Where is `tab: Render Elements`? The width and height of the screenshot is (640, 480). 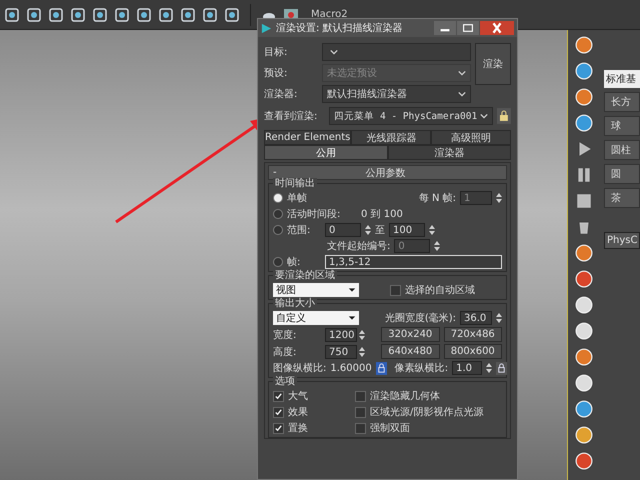 tab: Render Elements is located at coordinates (308, 137).